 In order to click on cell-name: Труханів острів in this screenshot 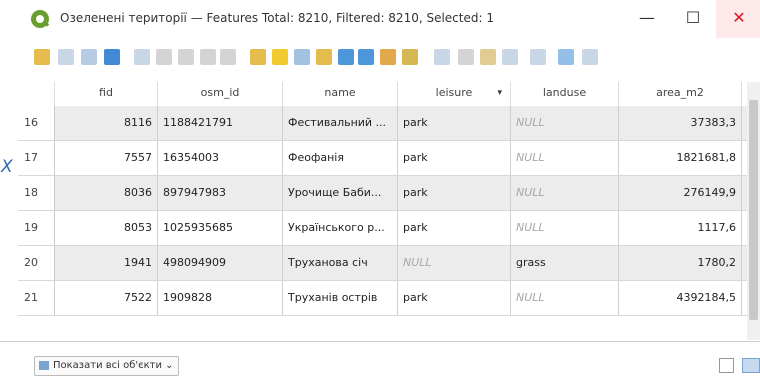, I will do `click(340, 298)`.